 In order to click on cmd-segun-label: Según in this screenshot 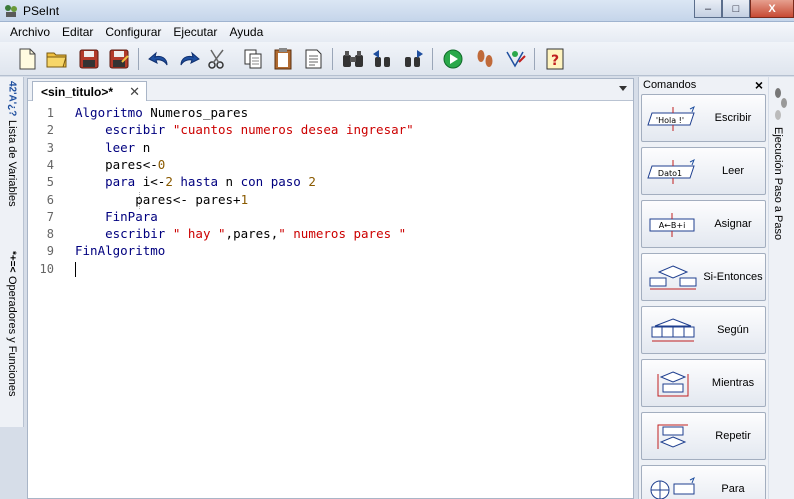, I will do `click(733, 330)`.